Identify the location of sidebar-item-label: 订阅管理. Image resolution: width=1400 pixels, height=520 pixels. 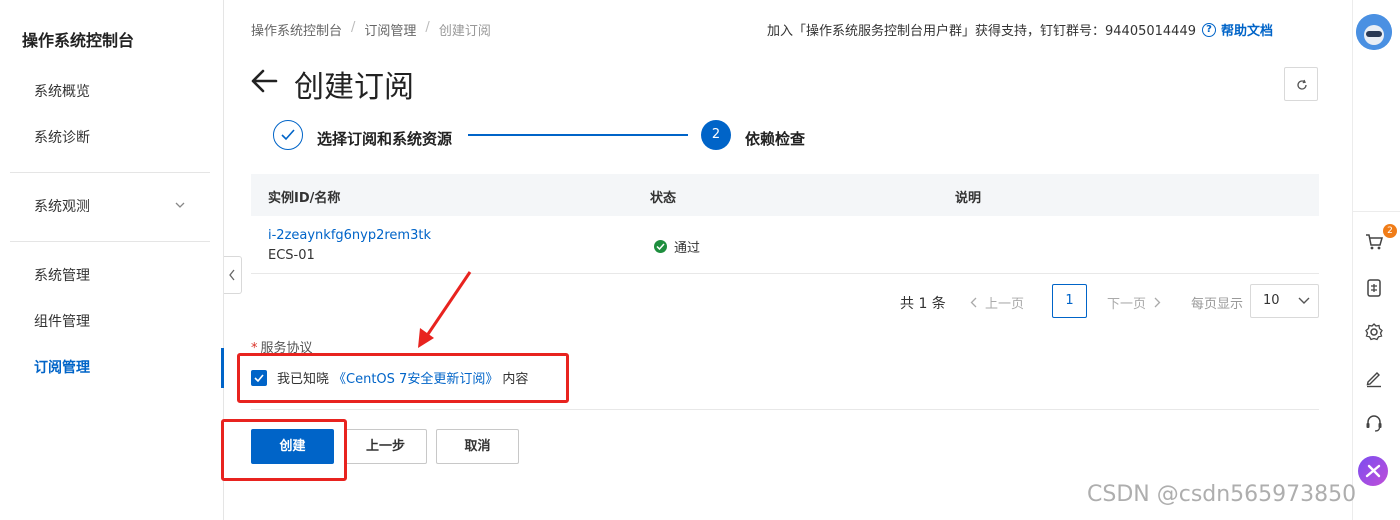
(62, 368).